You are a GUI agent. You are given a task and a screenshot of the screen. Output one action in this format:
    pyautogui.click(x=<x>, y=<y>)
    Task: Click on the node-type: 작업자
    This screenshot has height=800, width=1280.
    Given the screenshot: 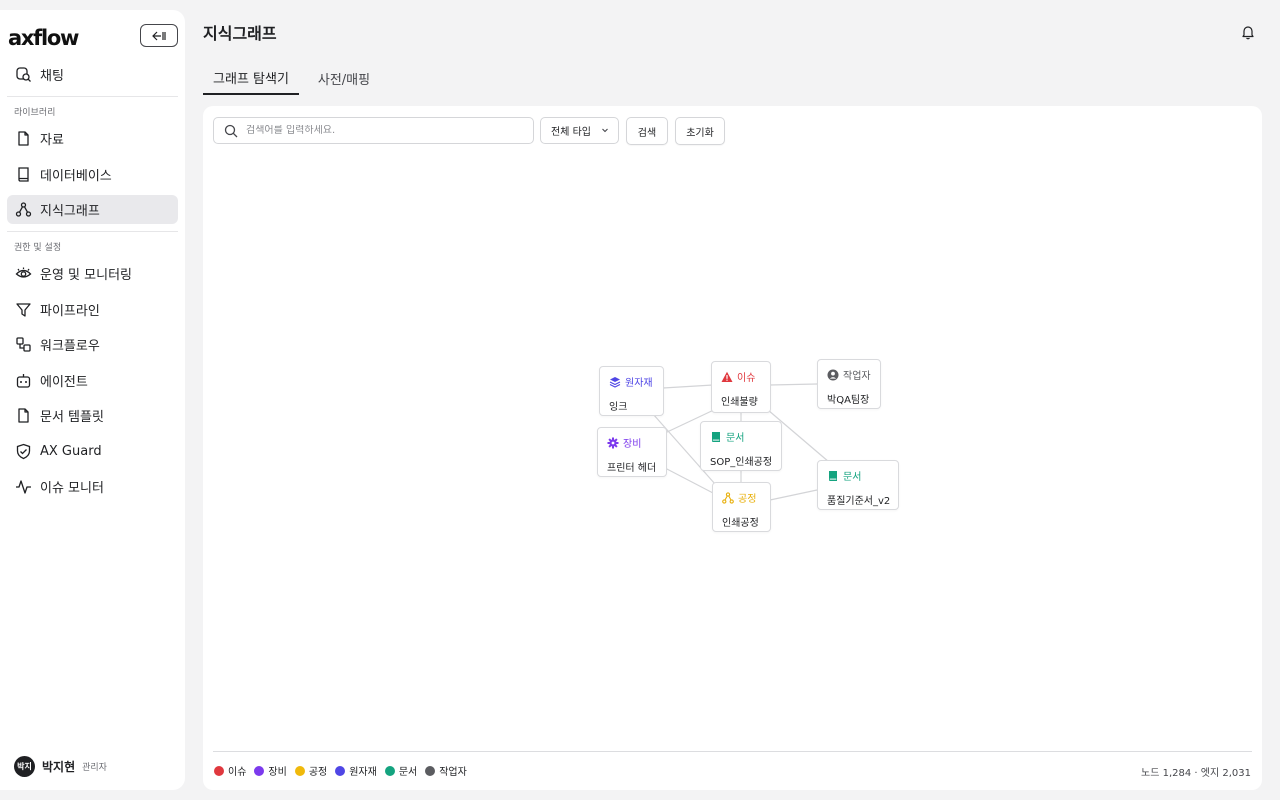 What is the action you would take?
    pyautogui.click(x=849, y=374)
    